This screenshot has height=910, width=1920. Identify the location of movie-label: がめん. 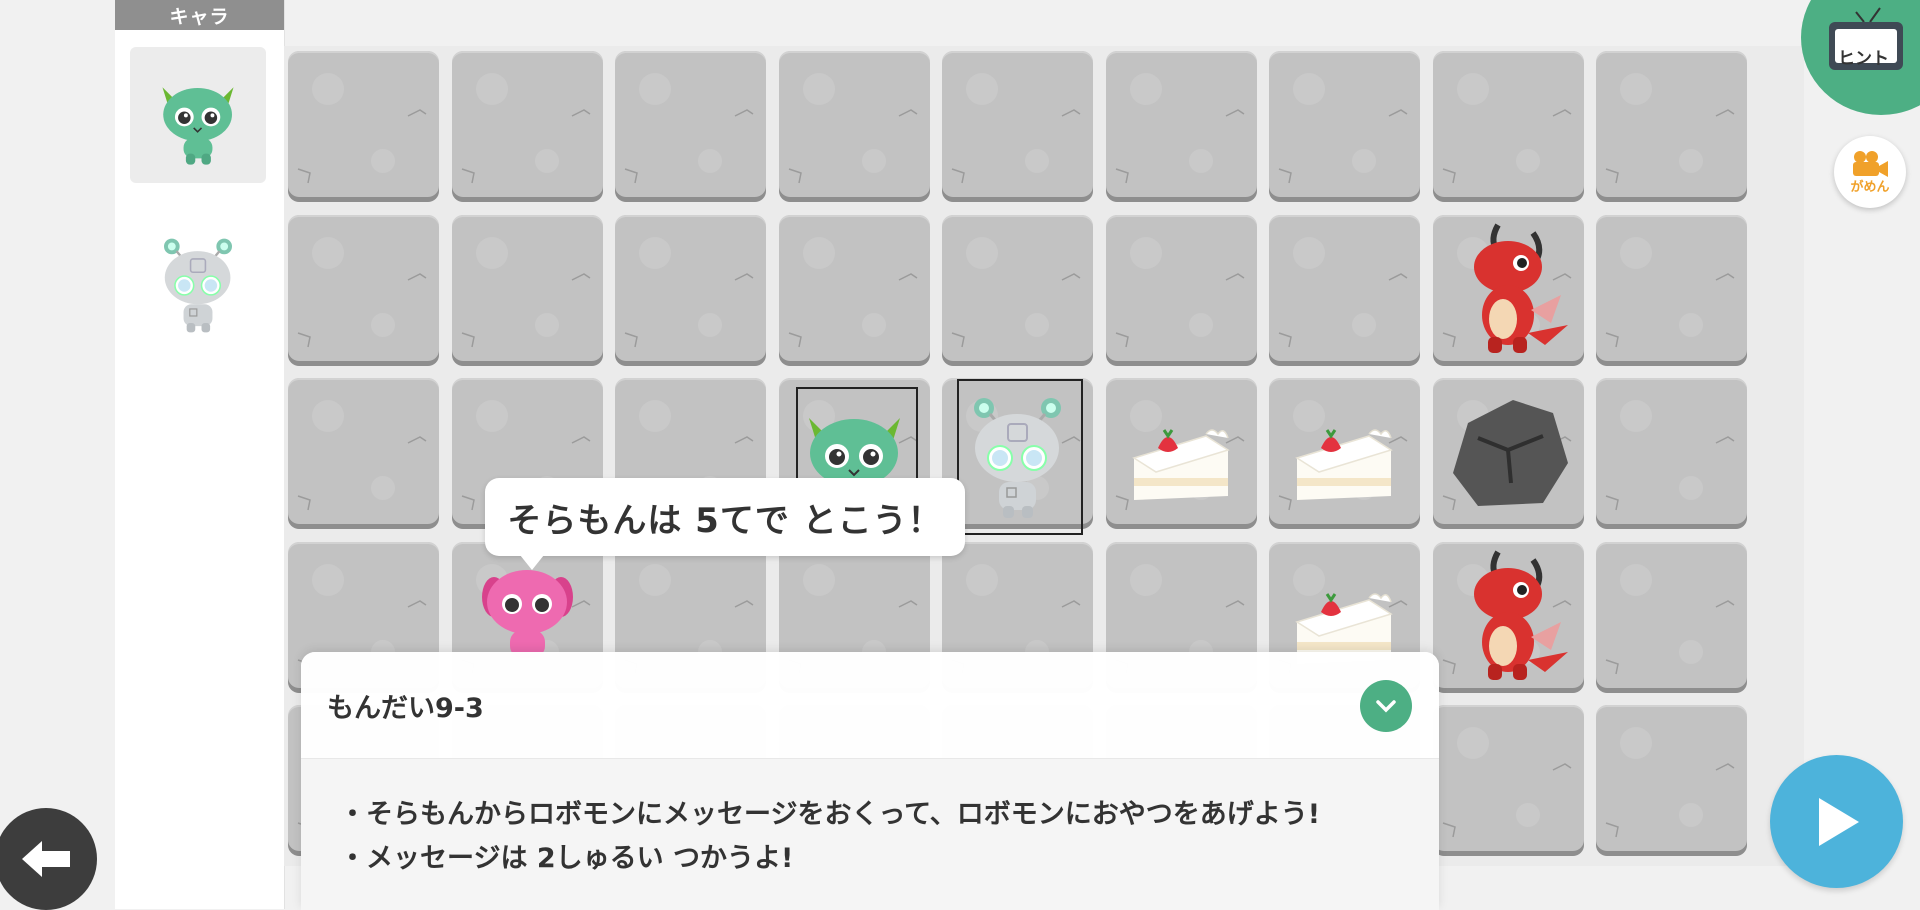
(1870, 187).